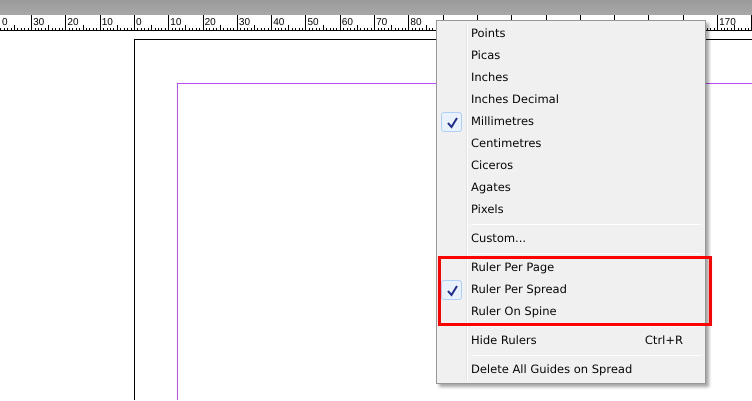  What do you see at coordinates (571, 100) in the screenshot?
I see `menu-item: Inches Decimal` at bounding box center [571, 100].